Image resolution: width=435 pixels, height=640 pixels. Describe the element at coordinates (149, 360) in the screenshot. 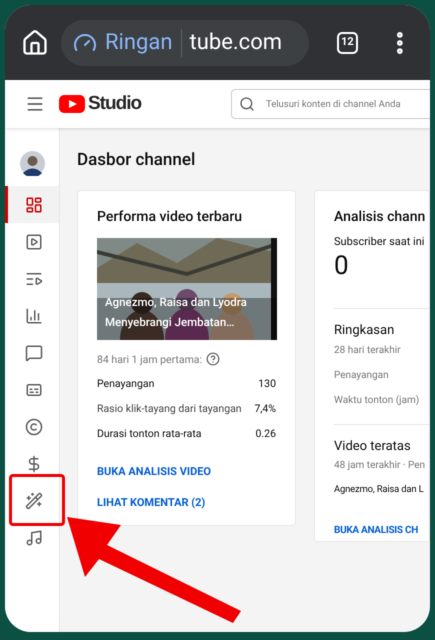

I see `period-text: 84 hari 1 jam pertama:` at that location.